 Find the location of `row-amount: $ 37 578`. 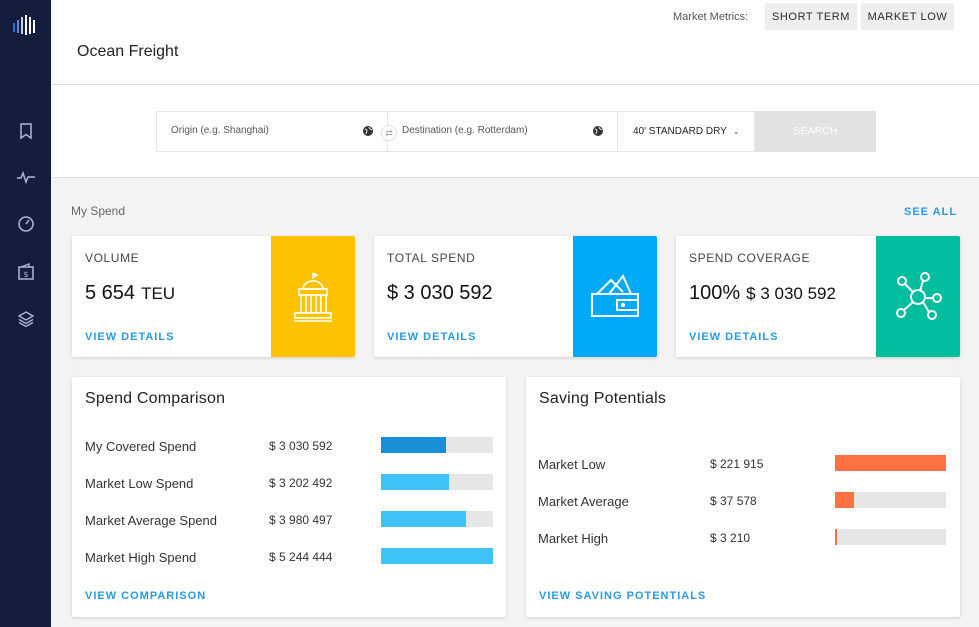

row-amount: $ 37 578 is located at coordinates (733, 501).